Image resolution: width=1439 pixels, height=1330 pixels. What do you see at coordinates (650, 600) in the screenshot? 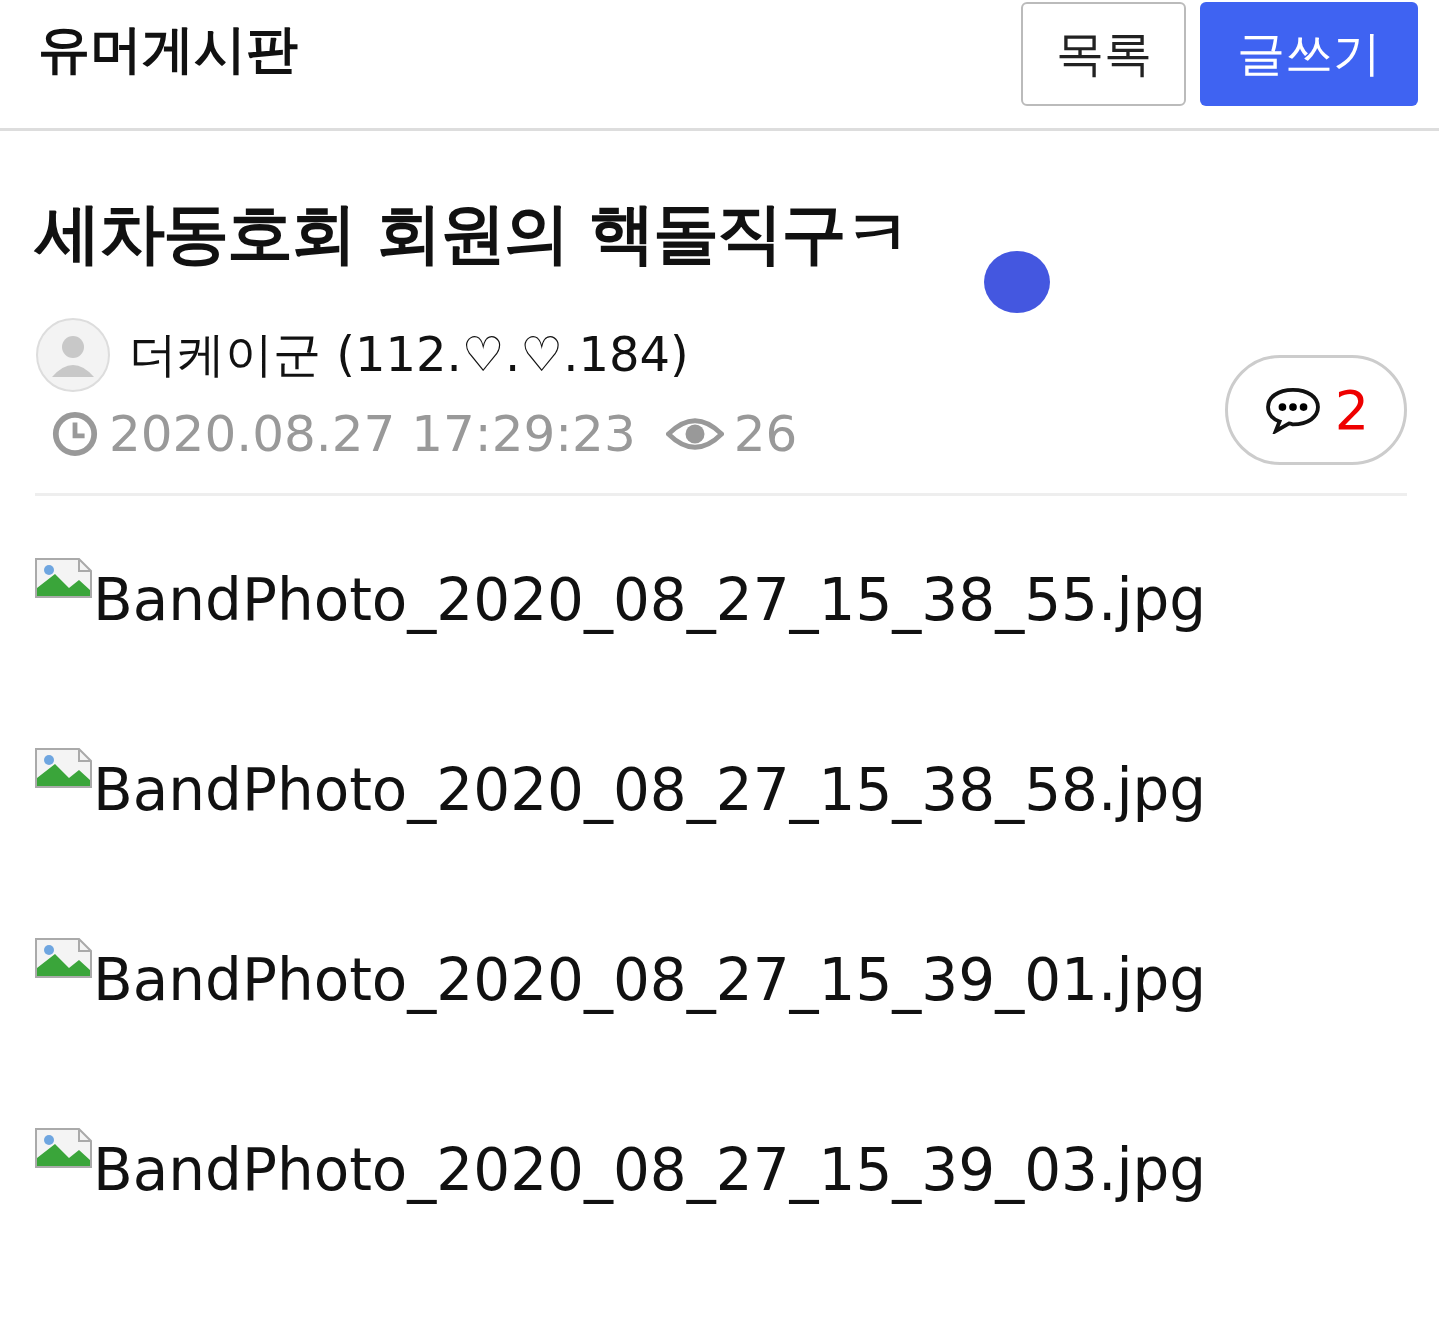
I see `image-alt-text: BandPhoto_2020_08_27_15_38_55.jpg` at bounding box center [650, 600].